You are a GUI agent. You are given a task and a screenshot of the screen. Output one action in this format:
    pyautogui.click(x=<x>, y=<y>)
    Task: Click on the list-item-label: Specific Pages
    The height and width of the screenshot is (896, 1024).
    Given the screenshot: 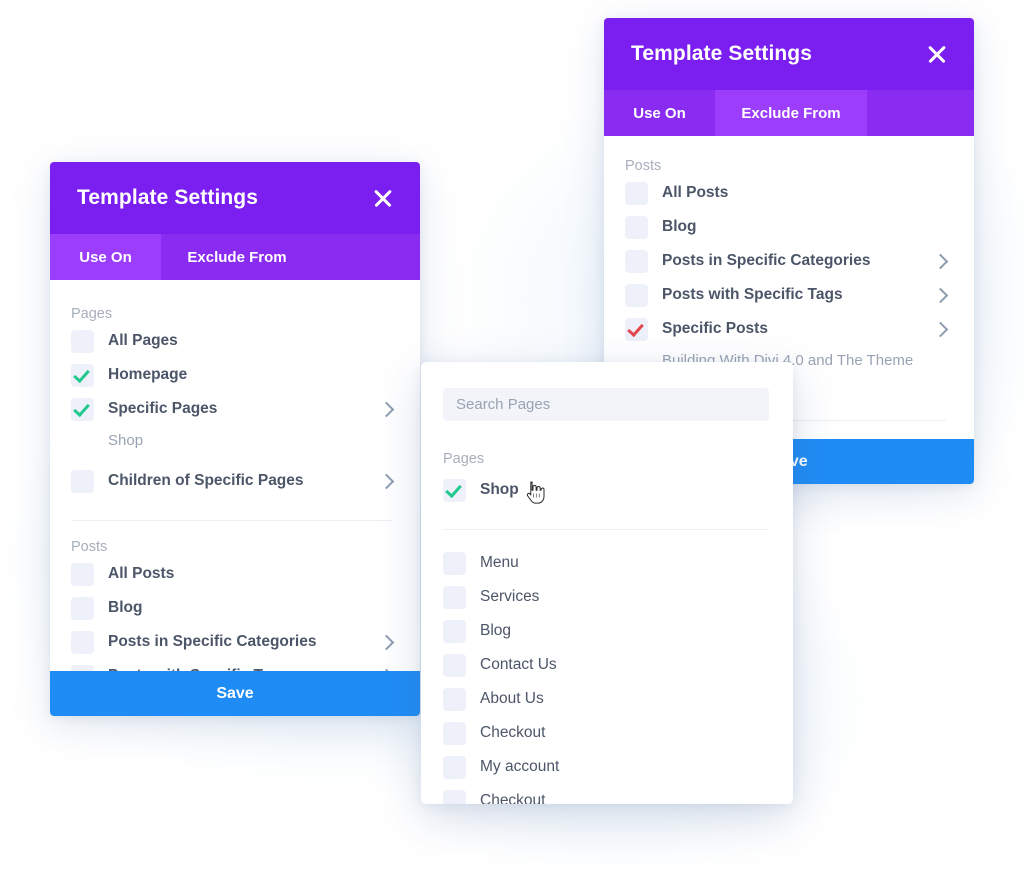 What is the action you would take?
    pyautogui.click(x=163, y=408)
    